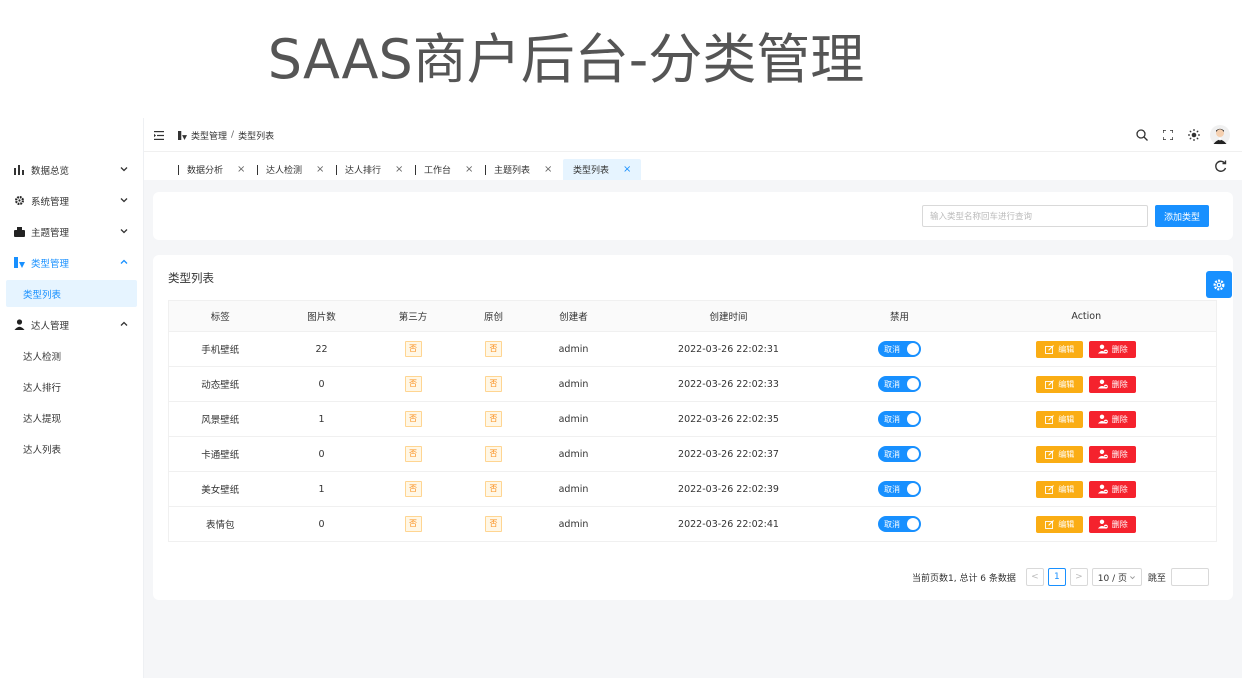 This screenshot has height=678, width=1242. I want to click on sun-icon, so click(1194, 135).